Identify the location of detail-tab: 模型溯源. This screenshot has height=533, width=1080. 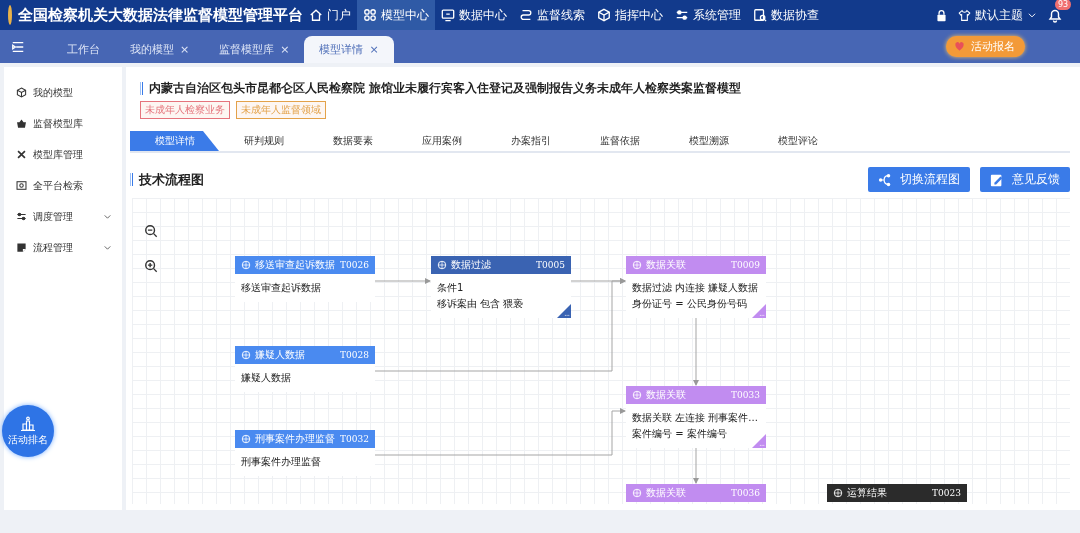
(708, 141).